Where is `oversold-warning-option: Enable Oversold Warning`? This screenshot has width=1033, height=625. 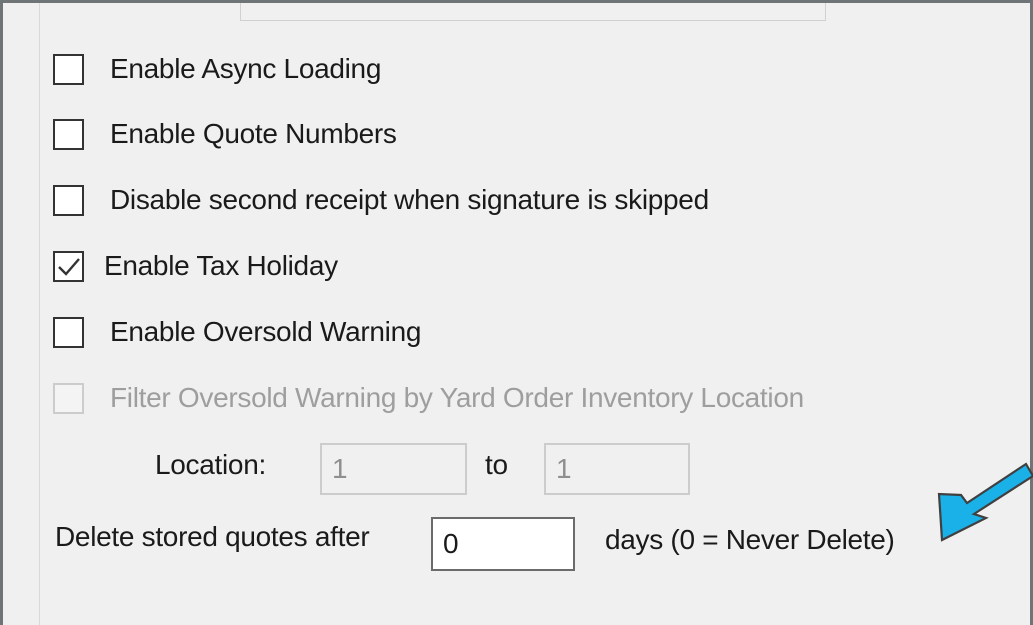 oversold-warning-option: Enable Oversold Warning is located at coordinates (237, 332).